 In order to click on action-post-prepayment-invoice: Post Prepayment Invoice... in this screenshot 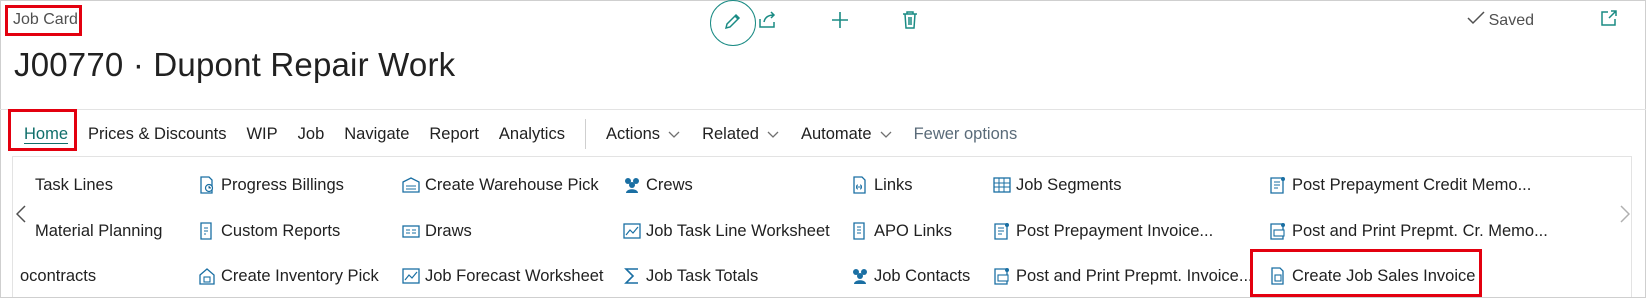, I will do `click(1102, 231)`.